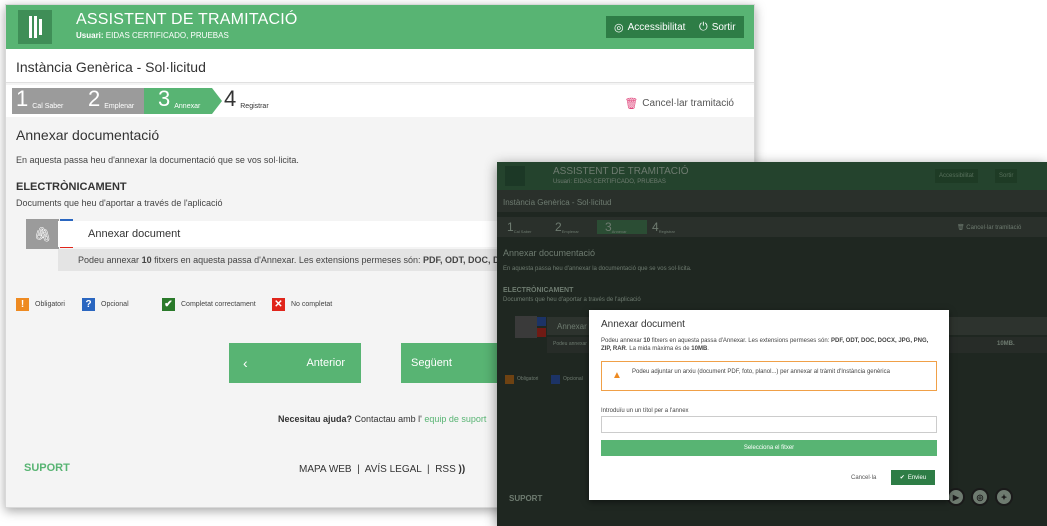 The width and height of the screenshot is (1047, 526). Describe the element at coordinates (393, 469) in the screenshot. I see `legal-link: AVÍS LEGAL` at that location.